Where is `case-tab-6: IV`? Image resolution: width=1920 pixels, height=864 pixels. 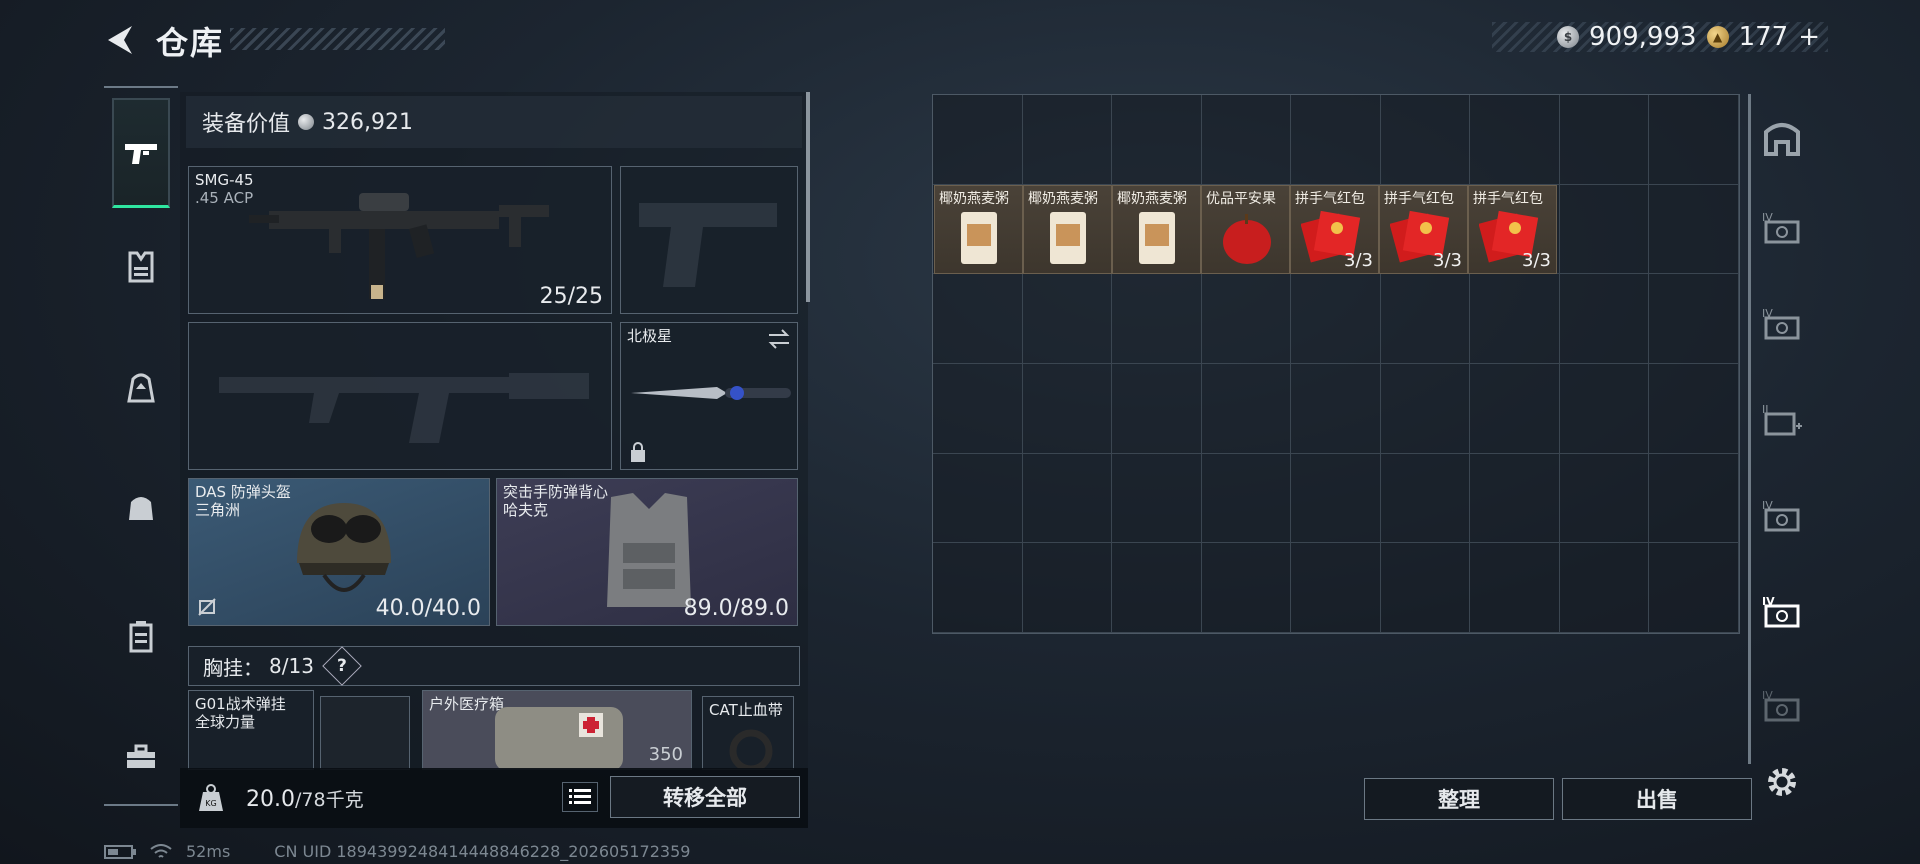
case-tab-6: IV is located at coordinates (1782, 706).